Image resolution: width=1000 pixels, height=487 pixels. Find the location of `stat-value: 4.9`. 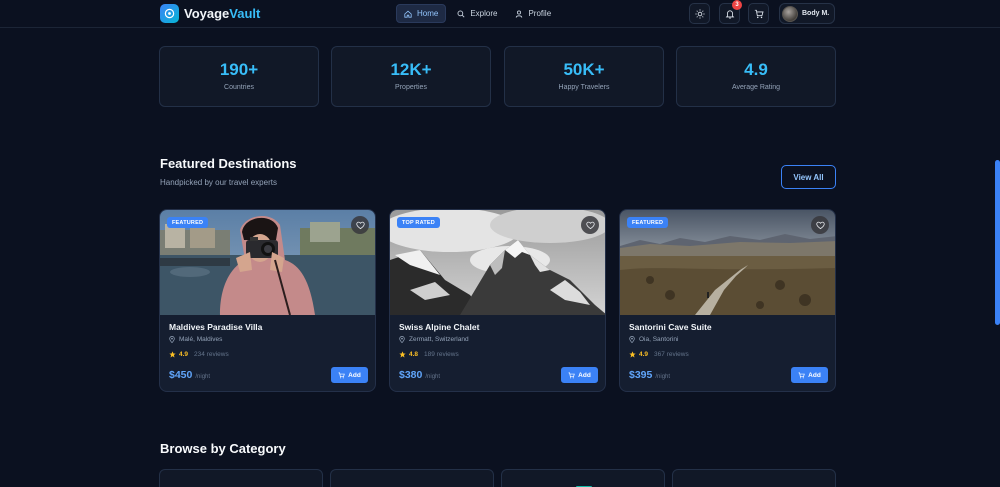

stat-value: 4.9 is located at coordinates (756, 69).